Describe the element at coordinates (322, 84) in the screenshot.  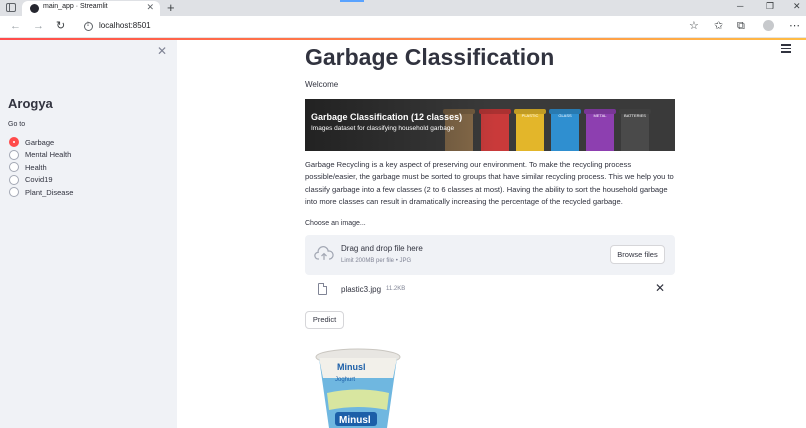
I see `welcome-text: Welcome` at that location.